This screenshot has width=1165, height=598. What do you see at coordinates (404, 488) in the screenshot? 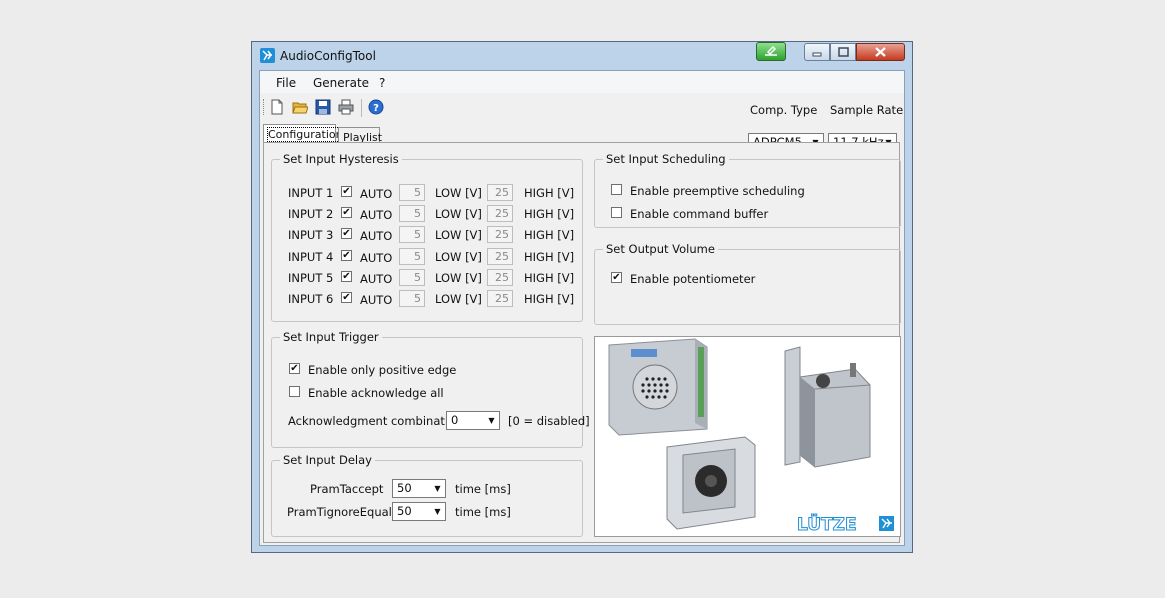
I see `accept-value: 50` at bounding box center [404, 488].